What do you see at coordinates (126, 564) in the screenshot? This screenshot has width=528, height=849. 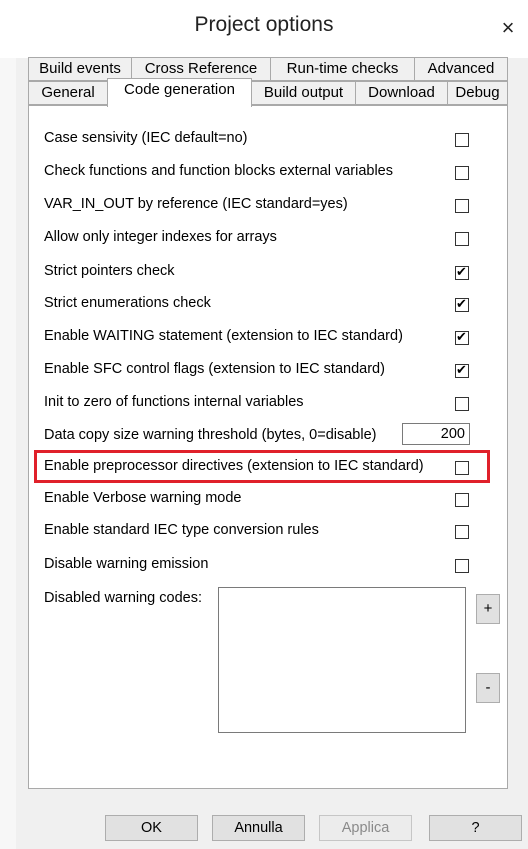 I see `option-label: Disable warning emission` at bounding box center [126, 564].